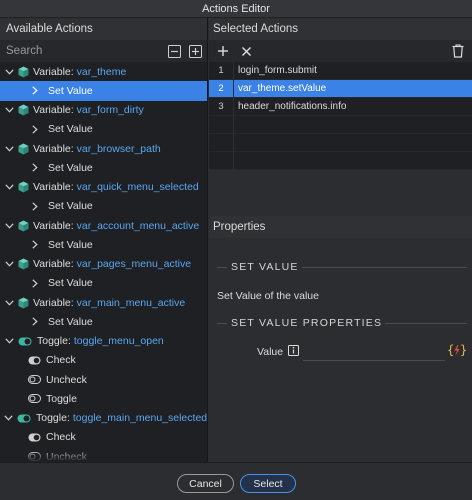  Describe the element at coordinates (340, 227) in the screenshot. I see `properties-title: Properties` at that location.